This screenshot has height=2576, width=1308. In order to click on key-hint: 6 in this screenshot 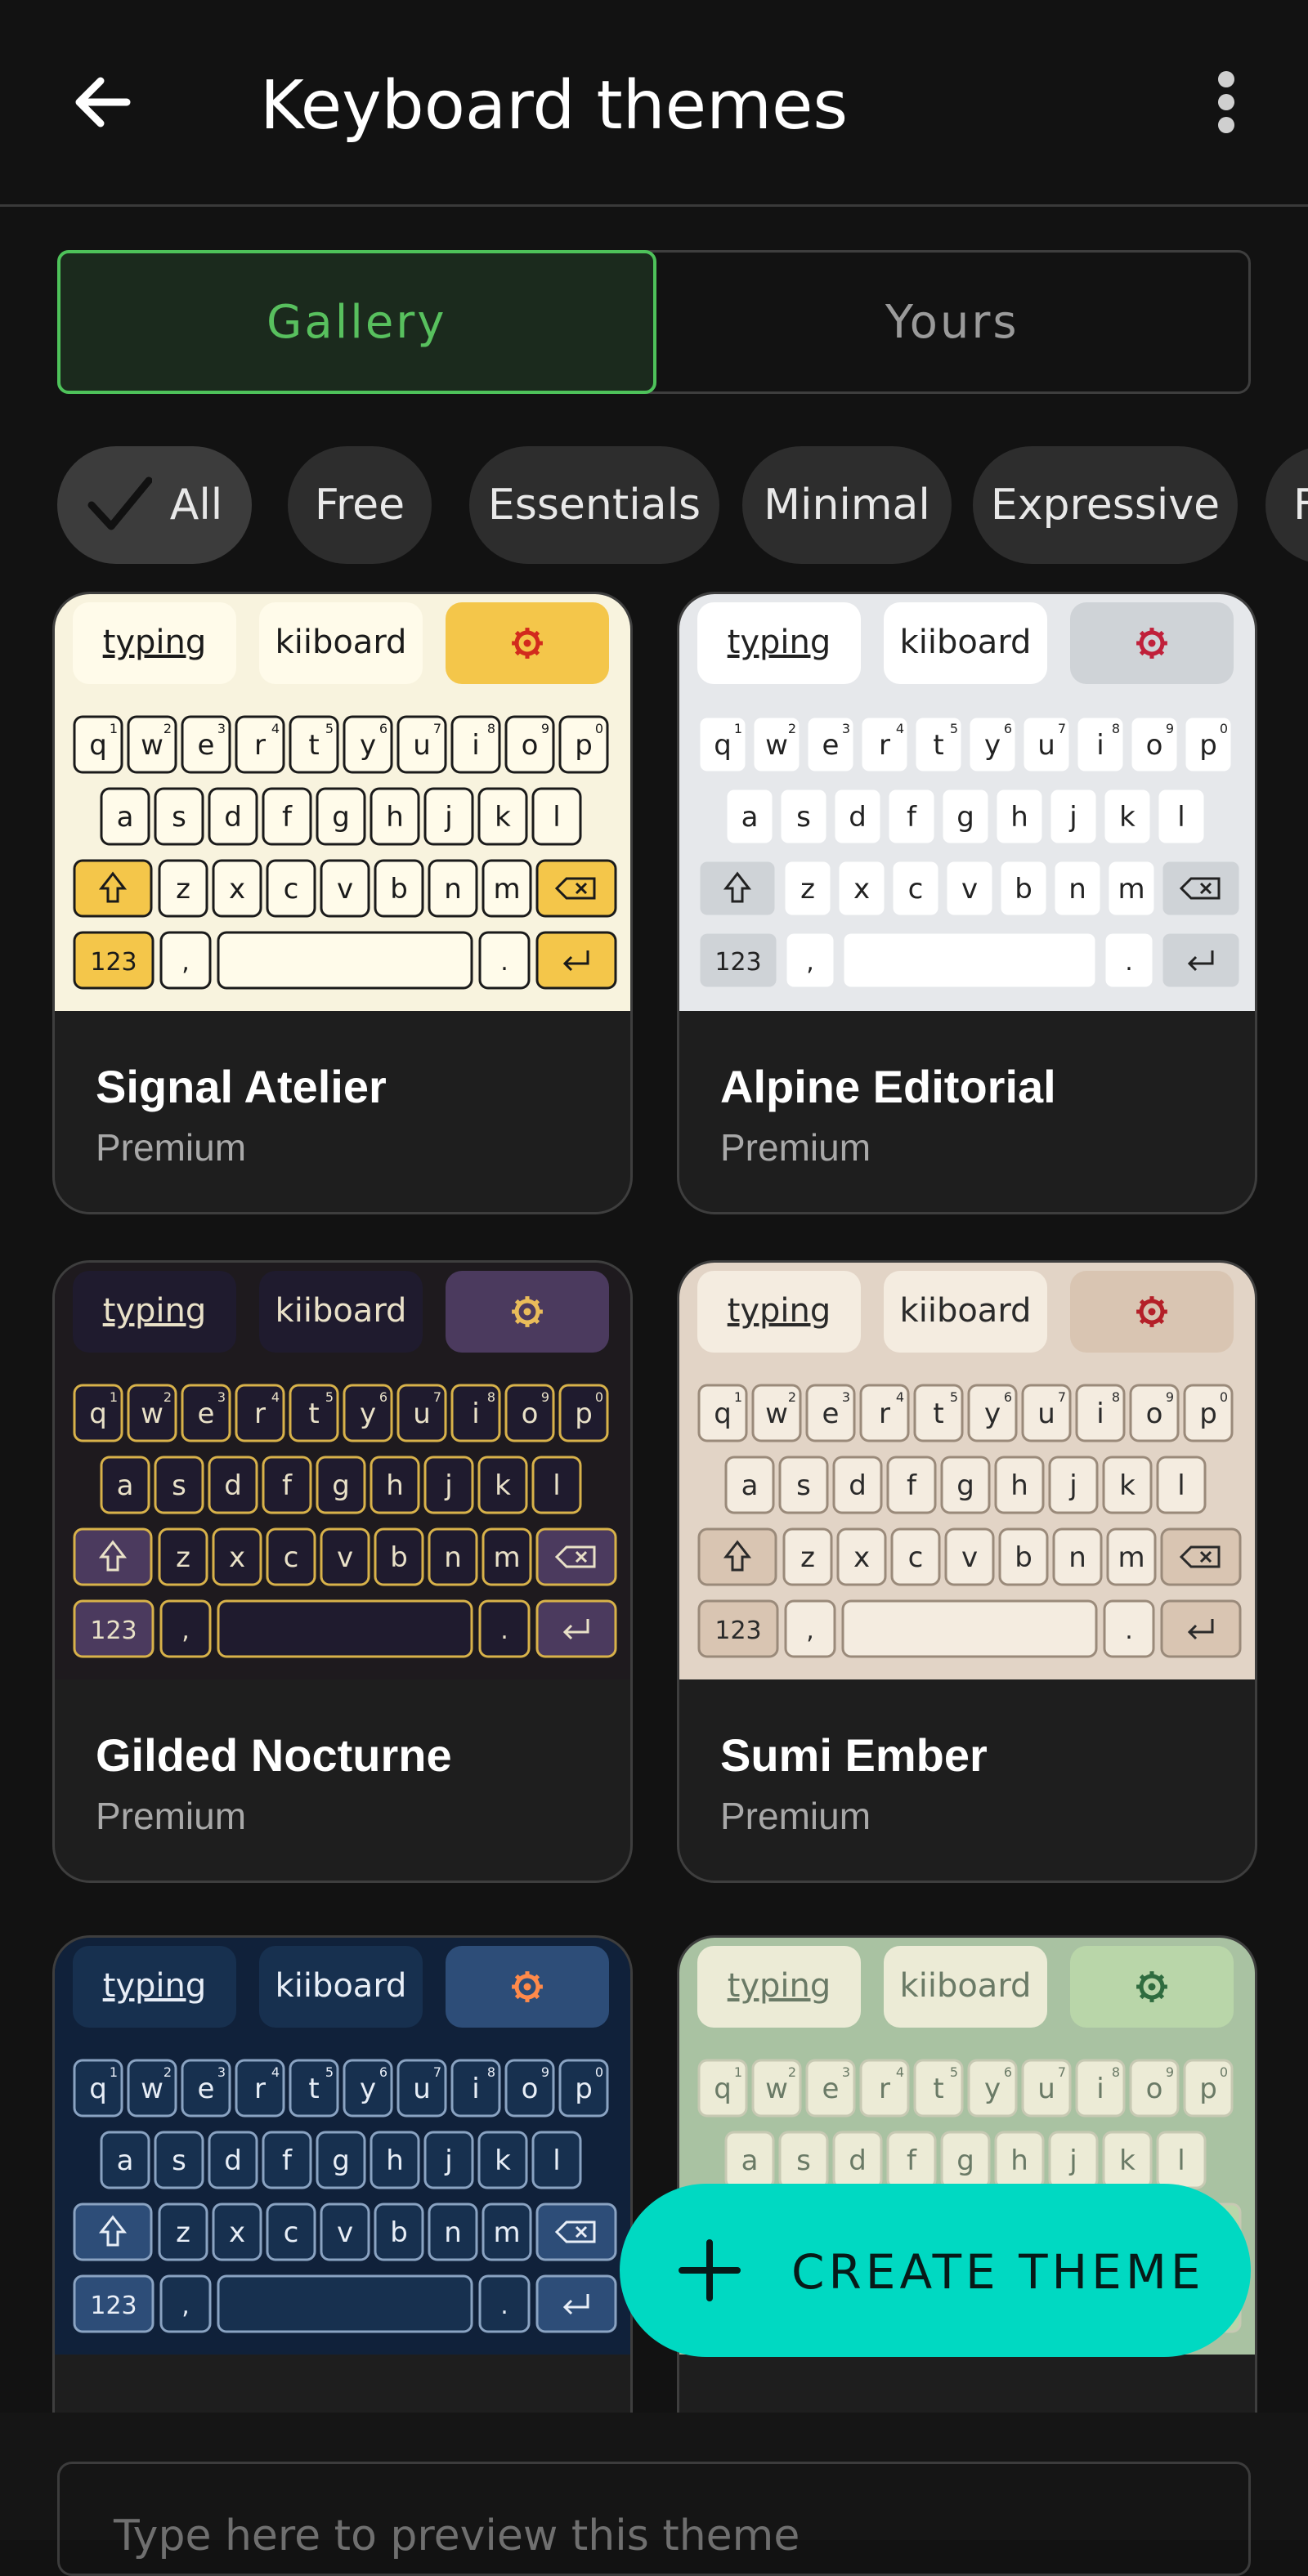, I will do `click(383, 728)`.